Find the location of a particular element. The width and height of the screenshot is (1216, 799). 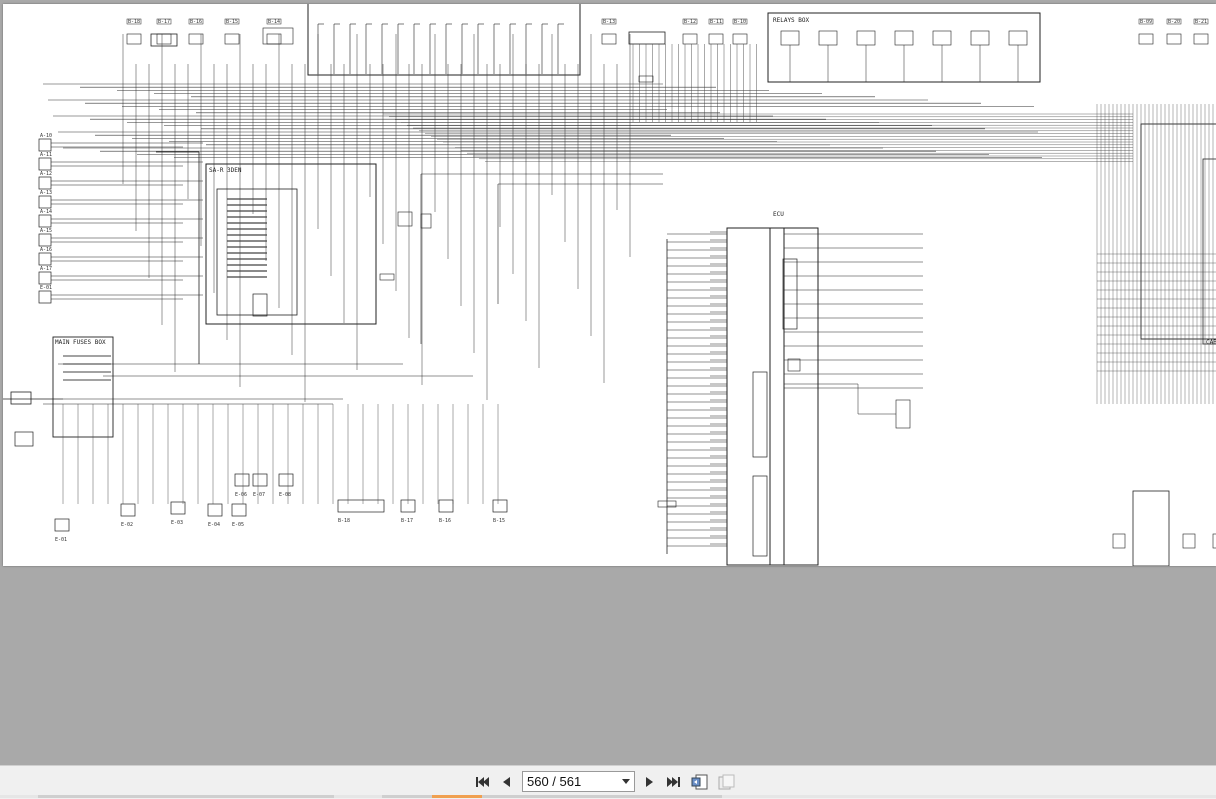

connector-label: E-02 is located at coordinates (127, 525).